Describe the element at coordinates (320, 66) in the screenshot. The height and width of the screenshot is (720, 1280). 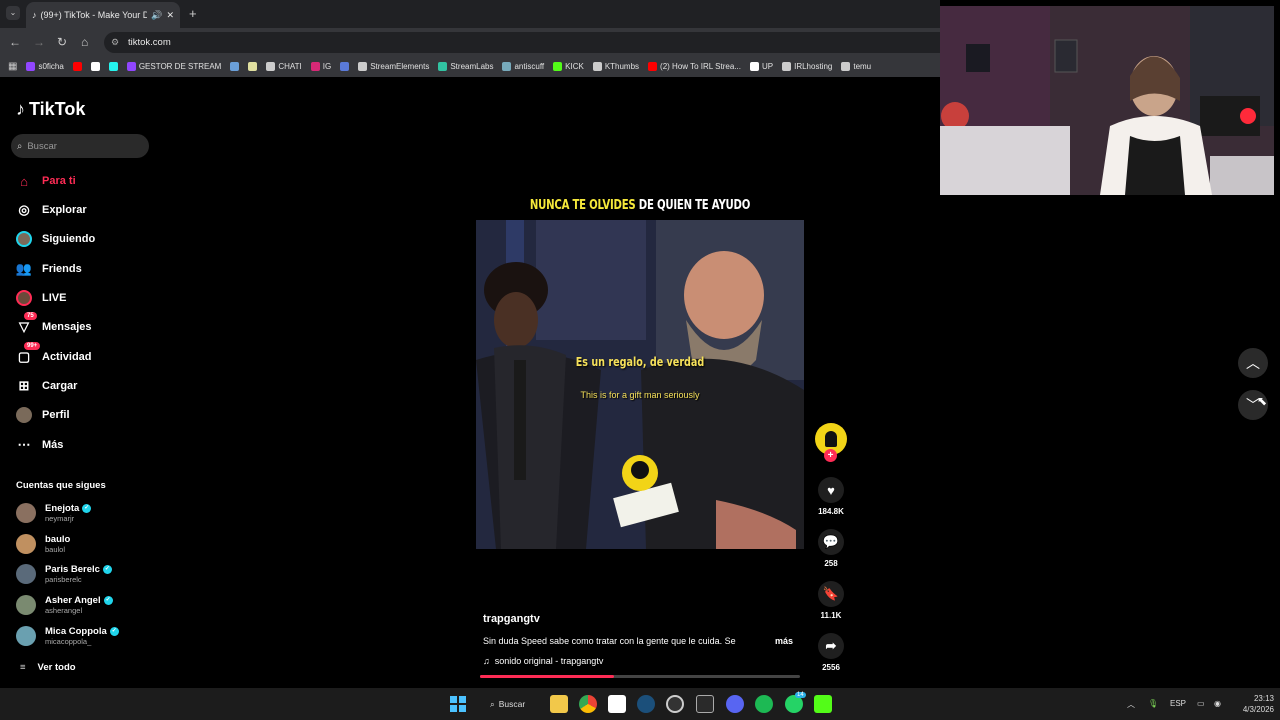
I see `bookmark-item: IG` at that location.